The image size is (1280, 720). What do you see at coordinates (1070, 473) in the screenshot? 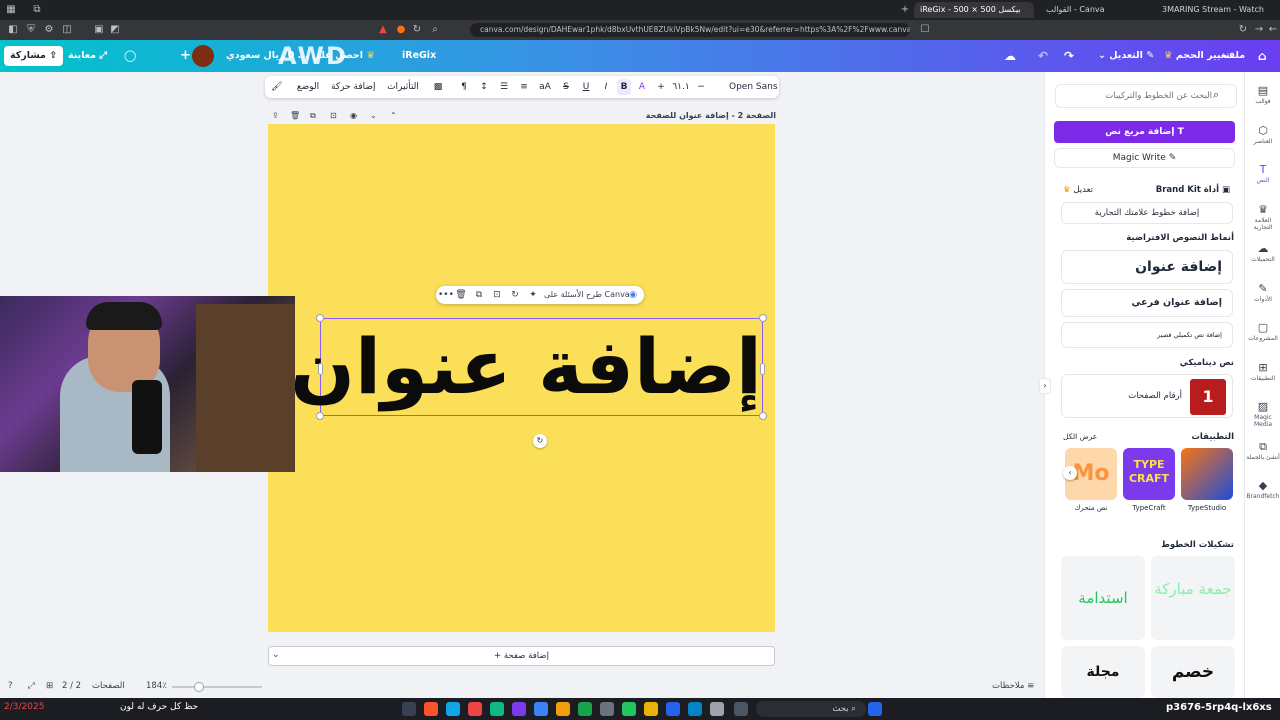
I see `carousel-prev-icon: ‹` at bounding box center [1070, 473].